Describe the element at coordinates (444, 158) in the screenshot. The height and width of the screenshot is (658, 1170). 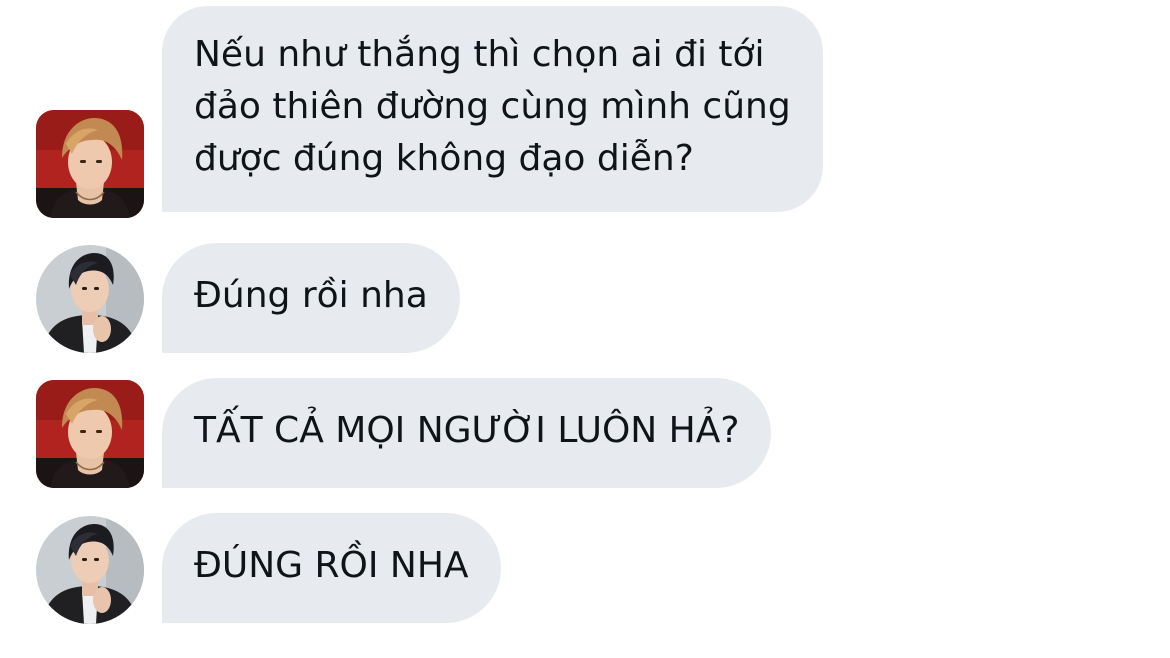
I see `message-text: được đúng không đạo diễn?` at that location.